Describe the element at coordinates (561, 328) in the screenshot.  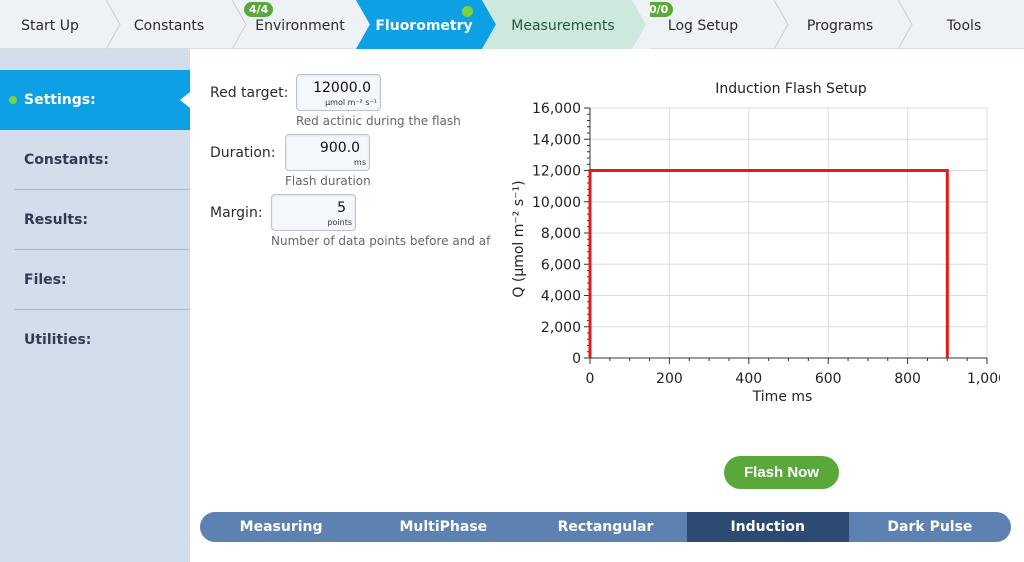
I see `y-tick-label: 2,000` at that location.